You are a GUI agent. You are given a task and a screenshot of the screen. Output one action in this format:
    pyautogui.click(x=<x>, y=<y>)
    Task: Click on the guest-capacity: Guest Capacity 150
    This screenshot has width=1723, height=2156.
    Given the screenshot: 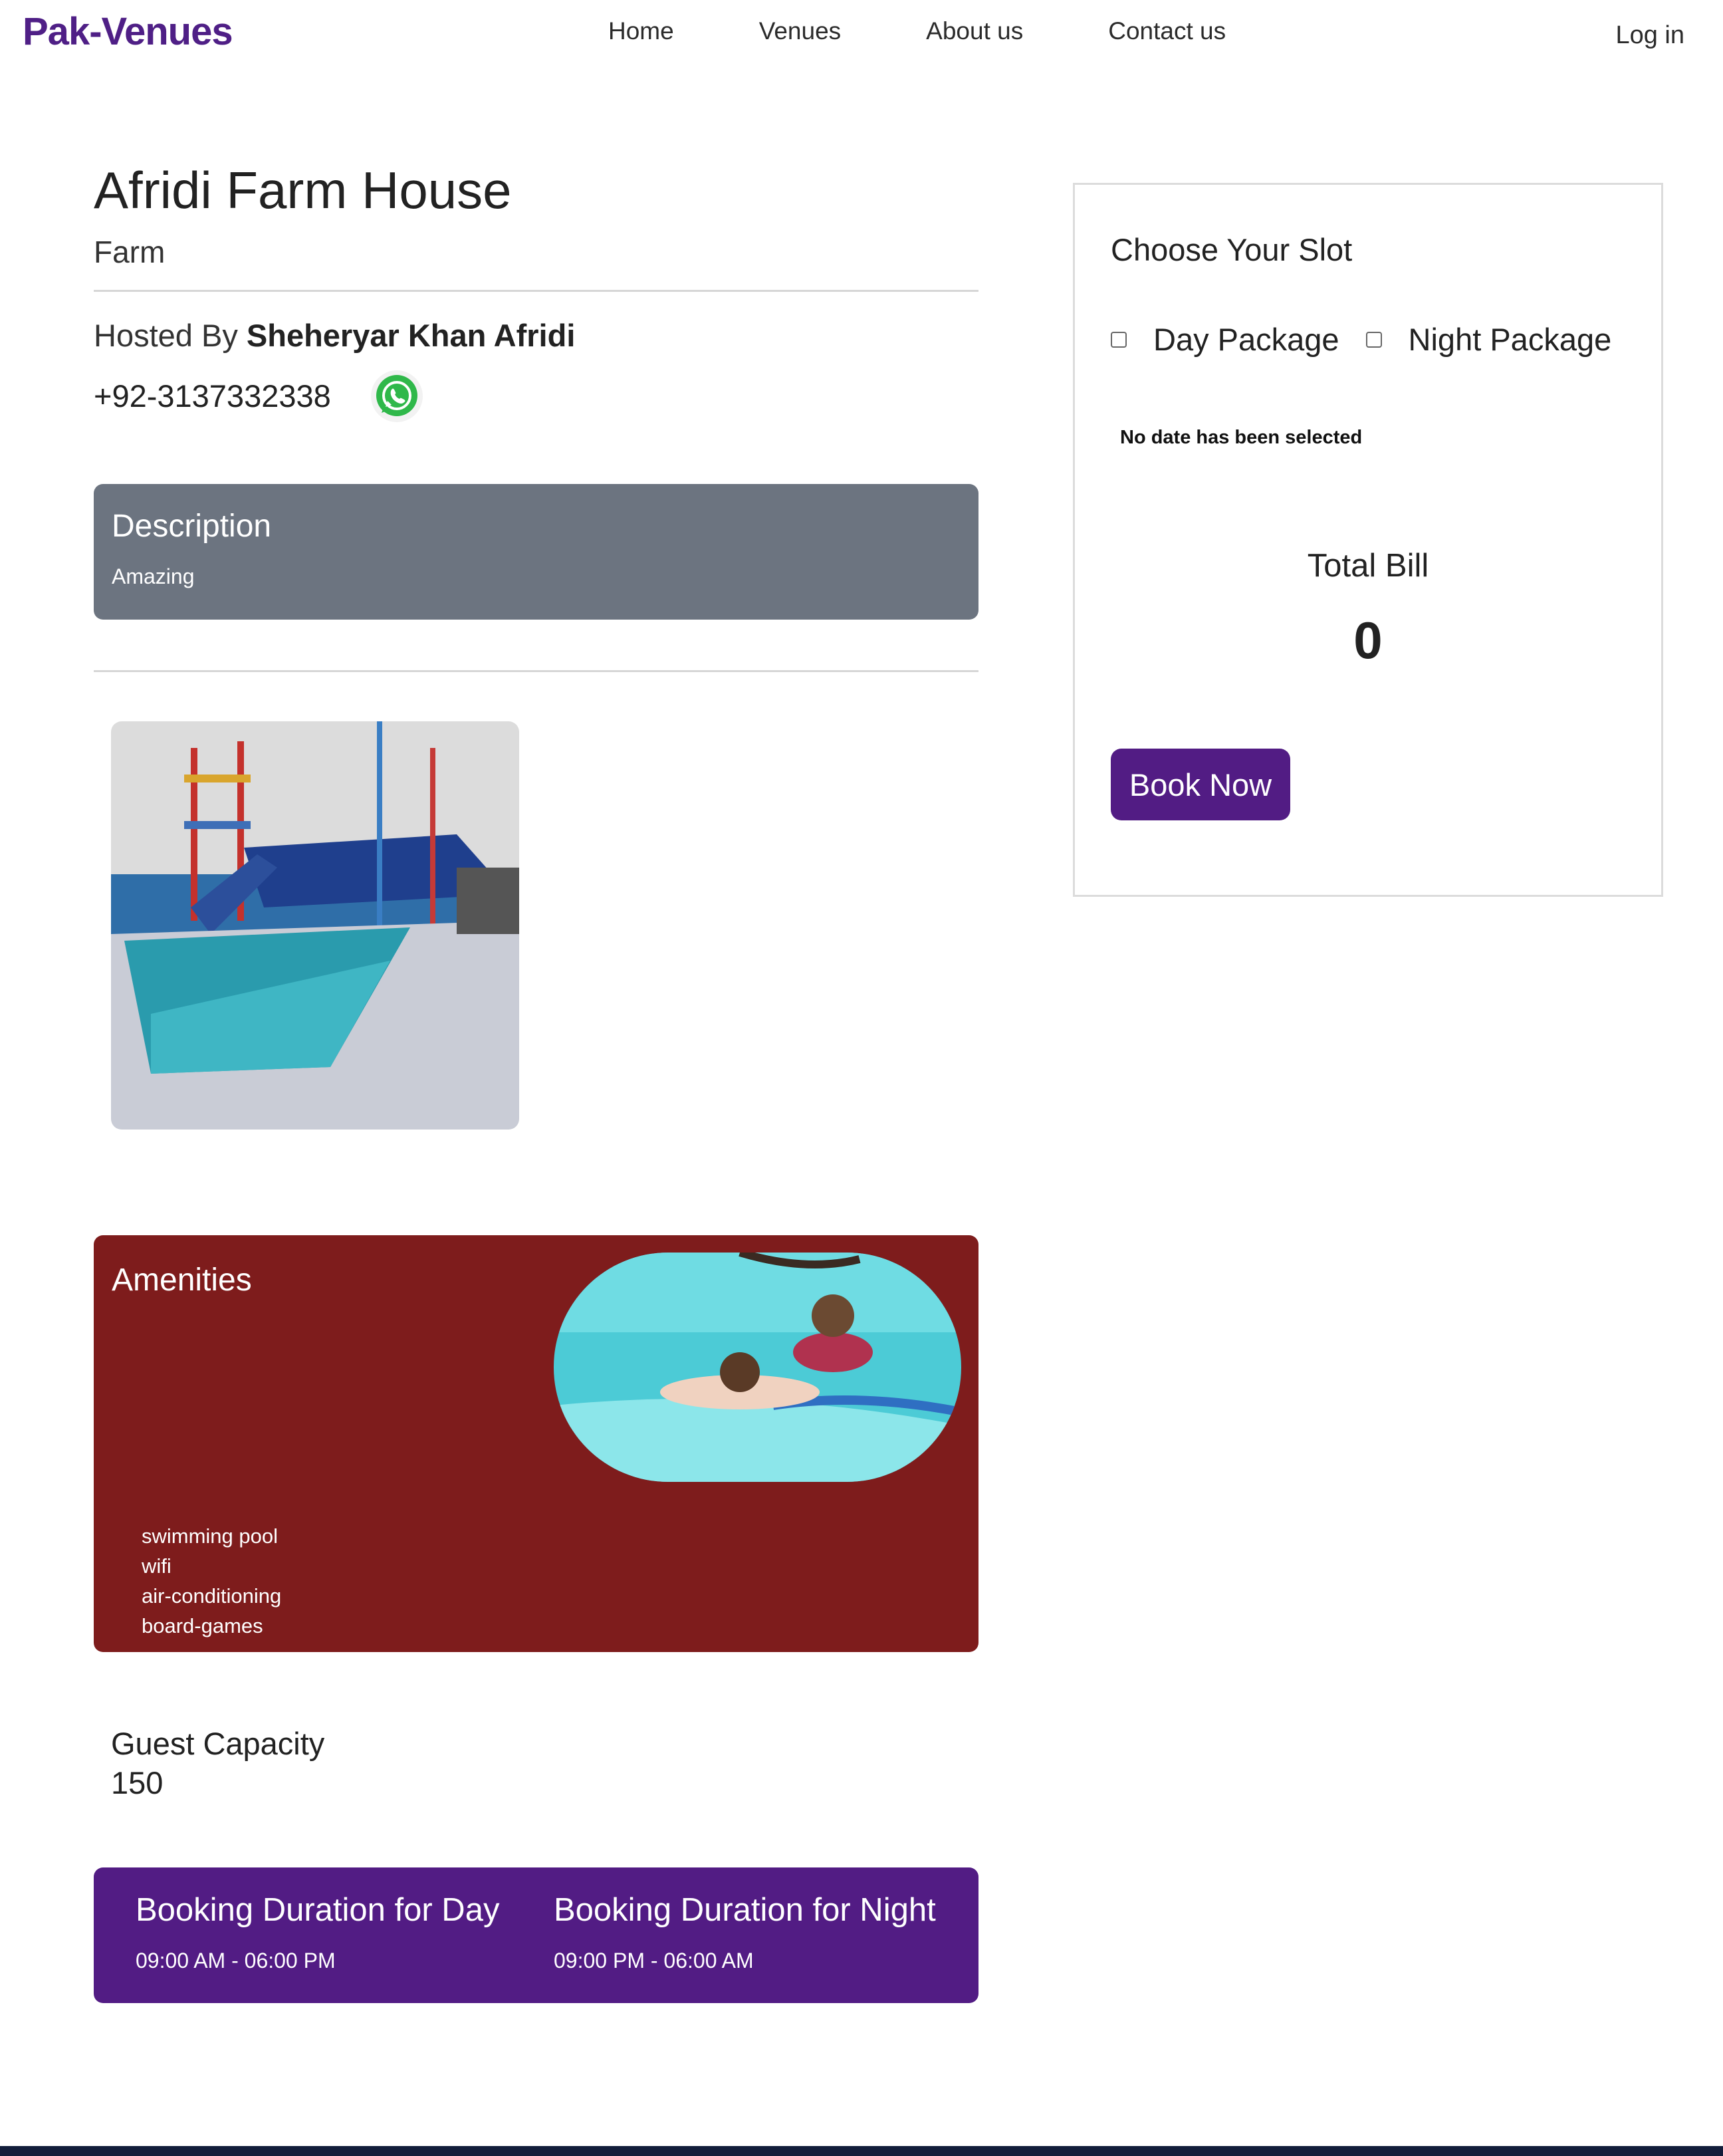 What is the action you would take?
    pyautogui.click(x=544, y=1763)
    